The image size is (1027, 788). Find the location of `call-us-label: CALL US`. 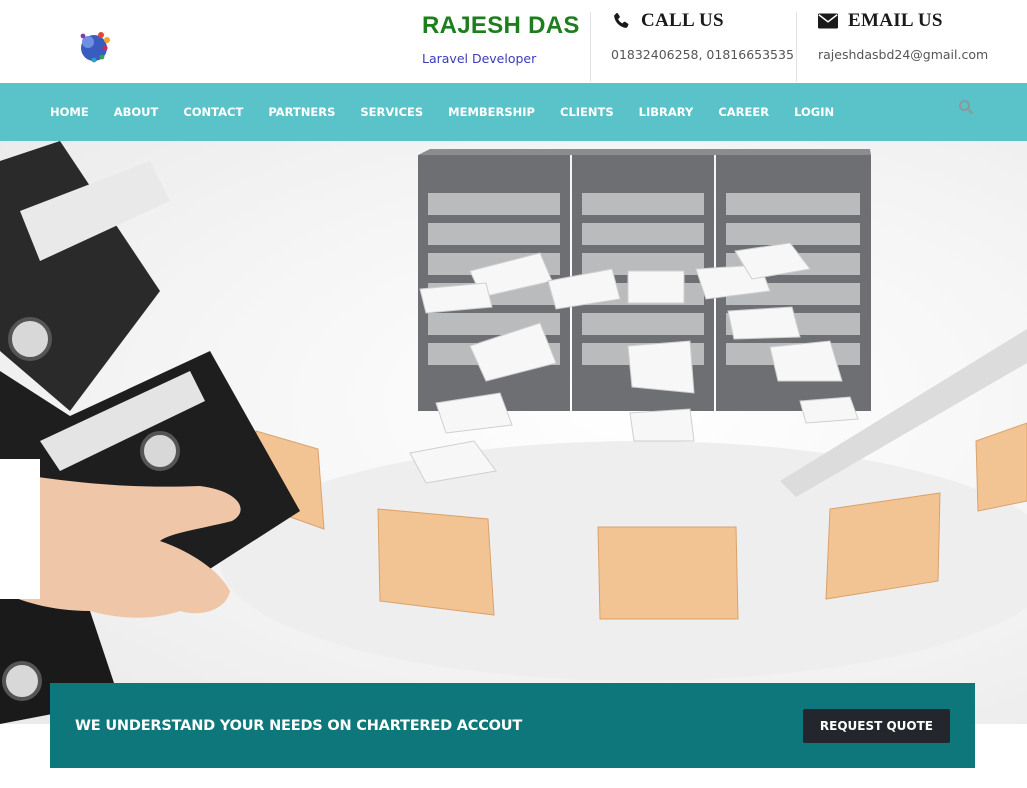

call-us-label: CALL US is located at coordinates (682, 20).